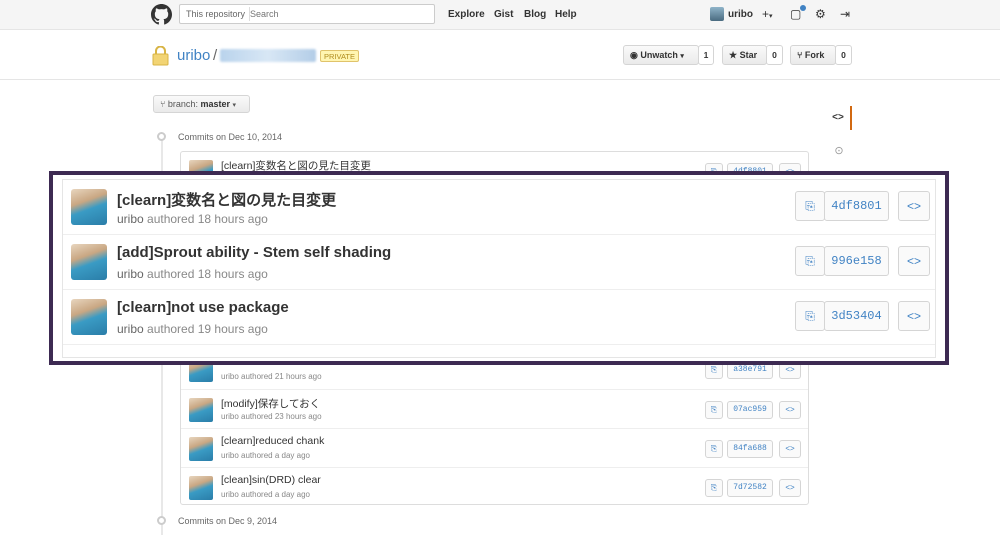 The width and height of the screenshot is (1000, 535). I want to click on commit-title: [clearn]変数名と図の見た目変更, so click(226, 199).